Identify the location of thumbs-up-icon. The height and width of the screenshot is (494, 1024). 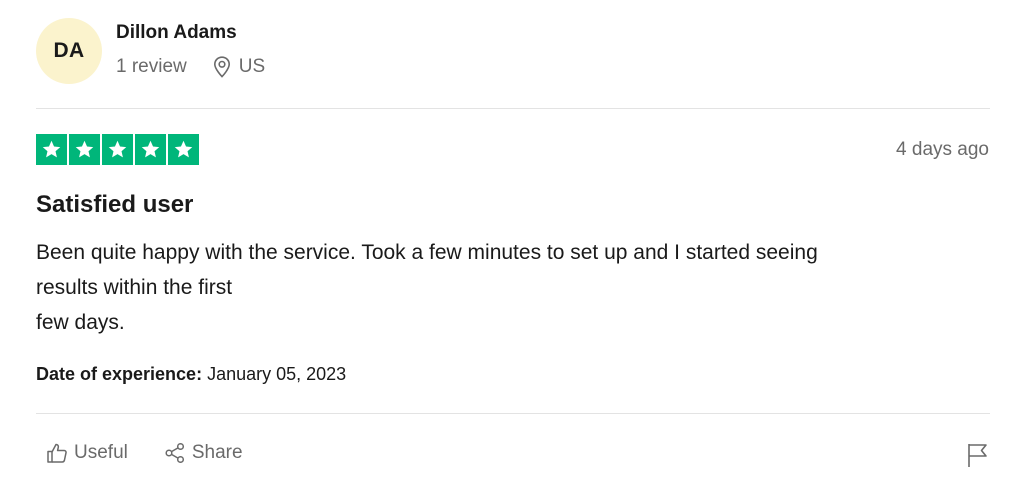
(57, 453).